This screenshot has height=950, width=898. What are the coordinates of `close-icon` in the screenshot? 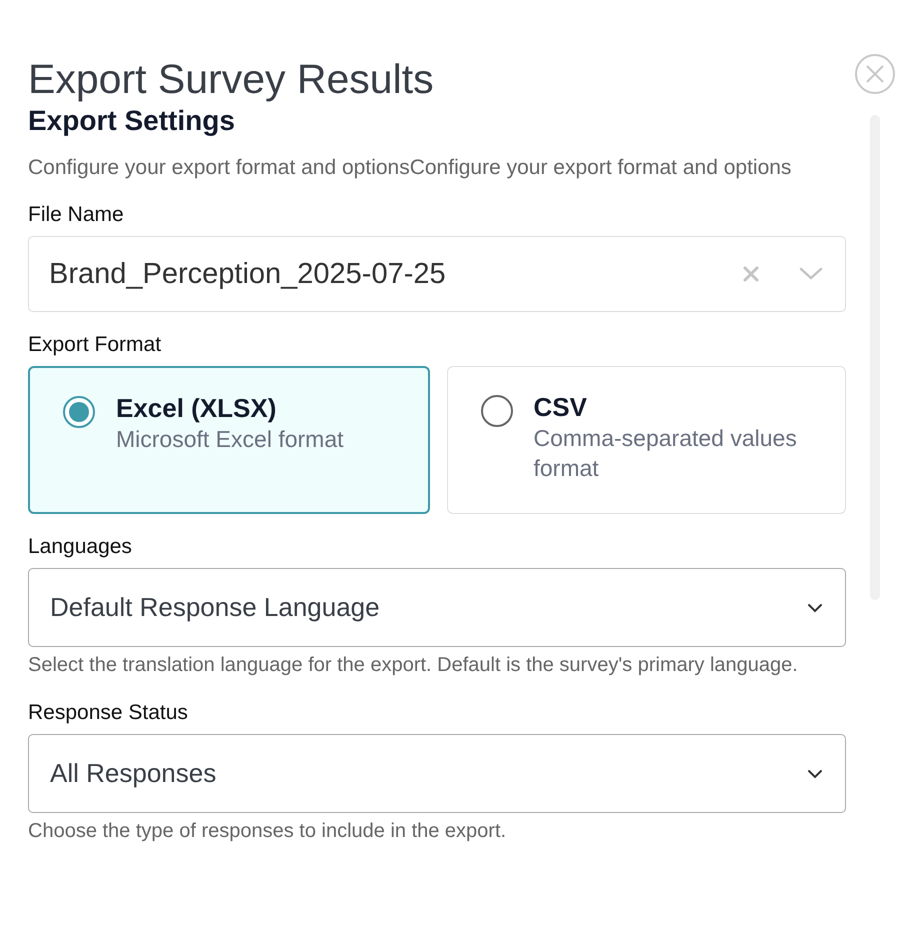 It's located at (875, 74).